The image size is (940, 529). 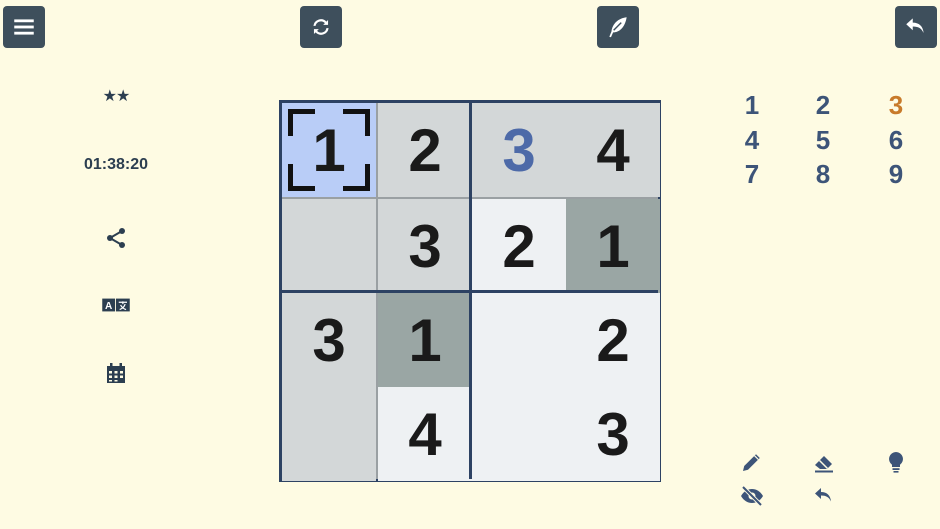 I want to click on cell-r1c2: 2, so click(x=425, y=150).